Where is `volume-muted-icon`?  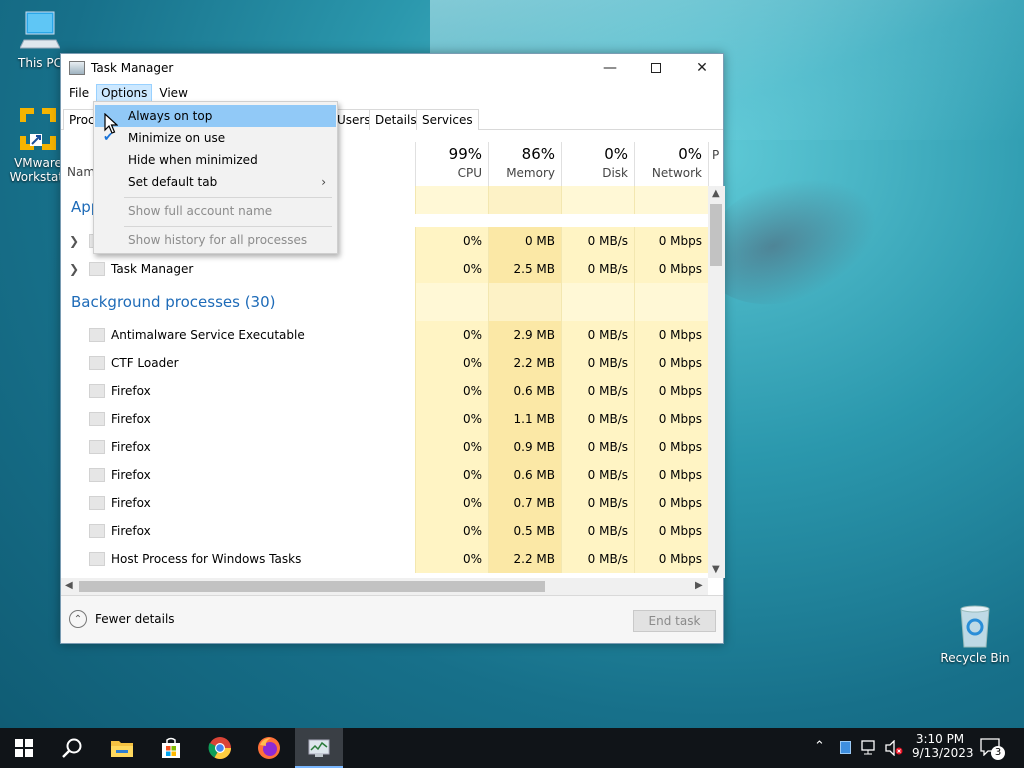
volume-muted-icon is located at coordinates (894, 748).